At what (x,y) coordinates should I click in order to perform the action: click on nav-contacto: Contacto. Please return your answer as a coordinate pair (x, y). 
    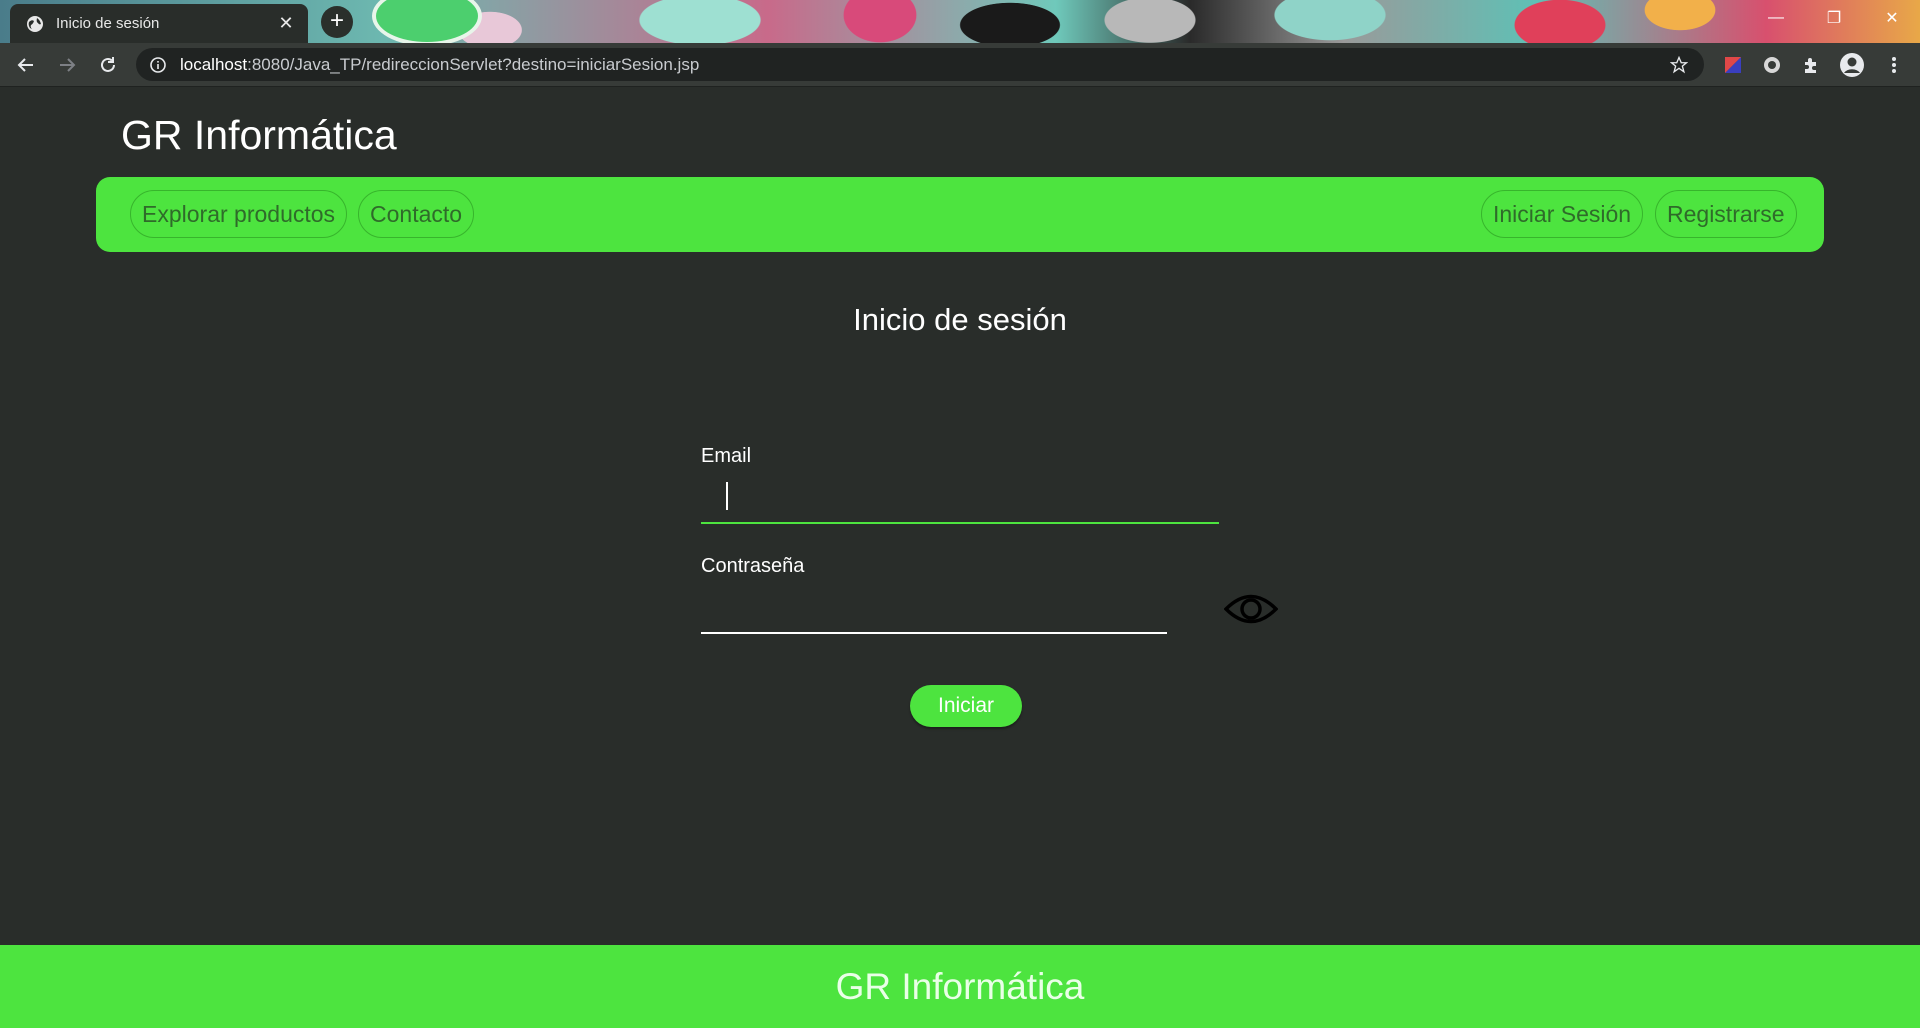
    Looking at the image, I should click on (416, 214).